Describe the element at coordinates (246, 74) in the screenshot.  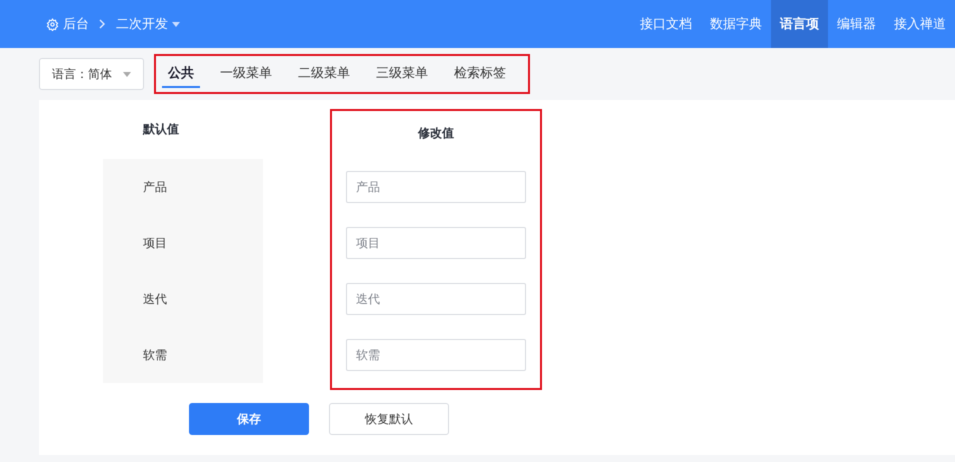
I see `tab: 一级菜单` at that location.